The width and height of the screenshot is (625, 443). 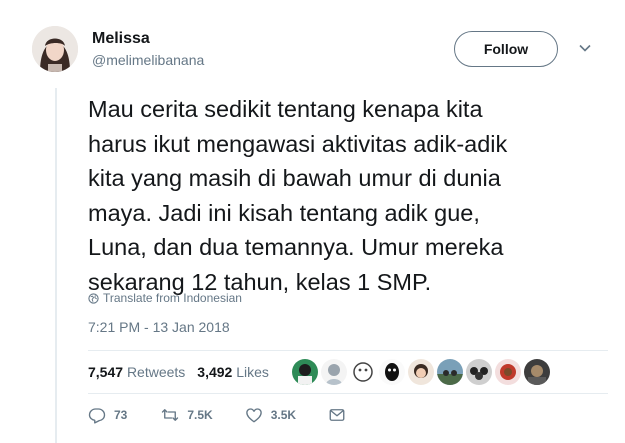 I want to click on retweet-button: 7.5K, so click(x=187, y=415).